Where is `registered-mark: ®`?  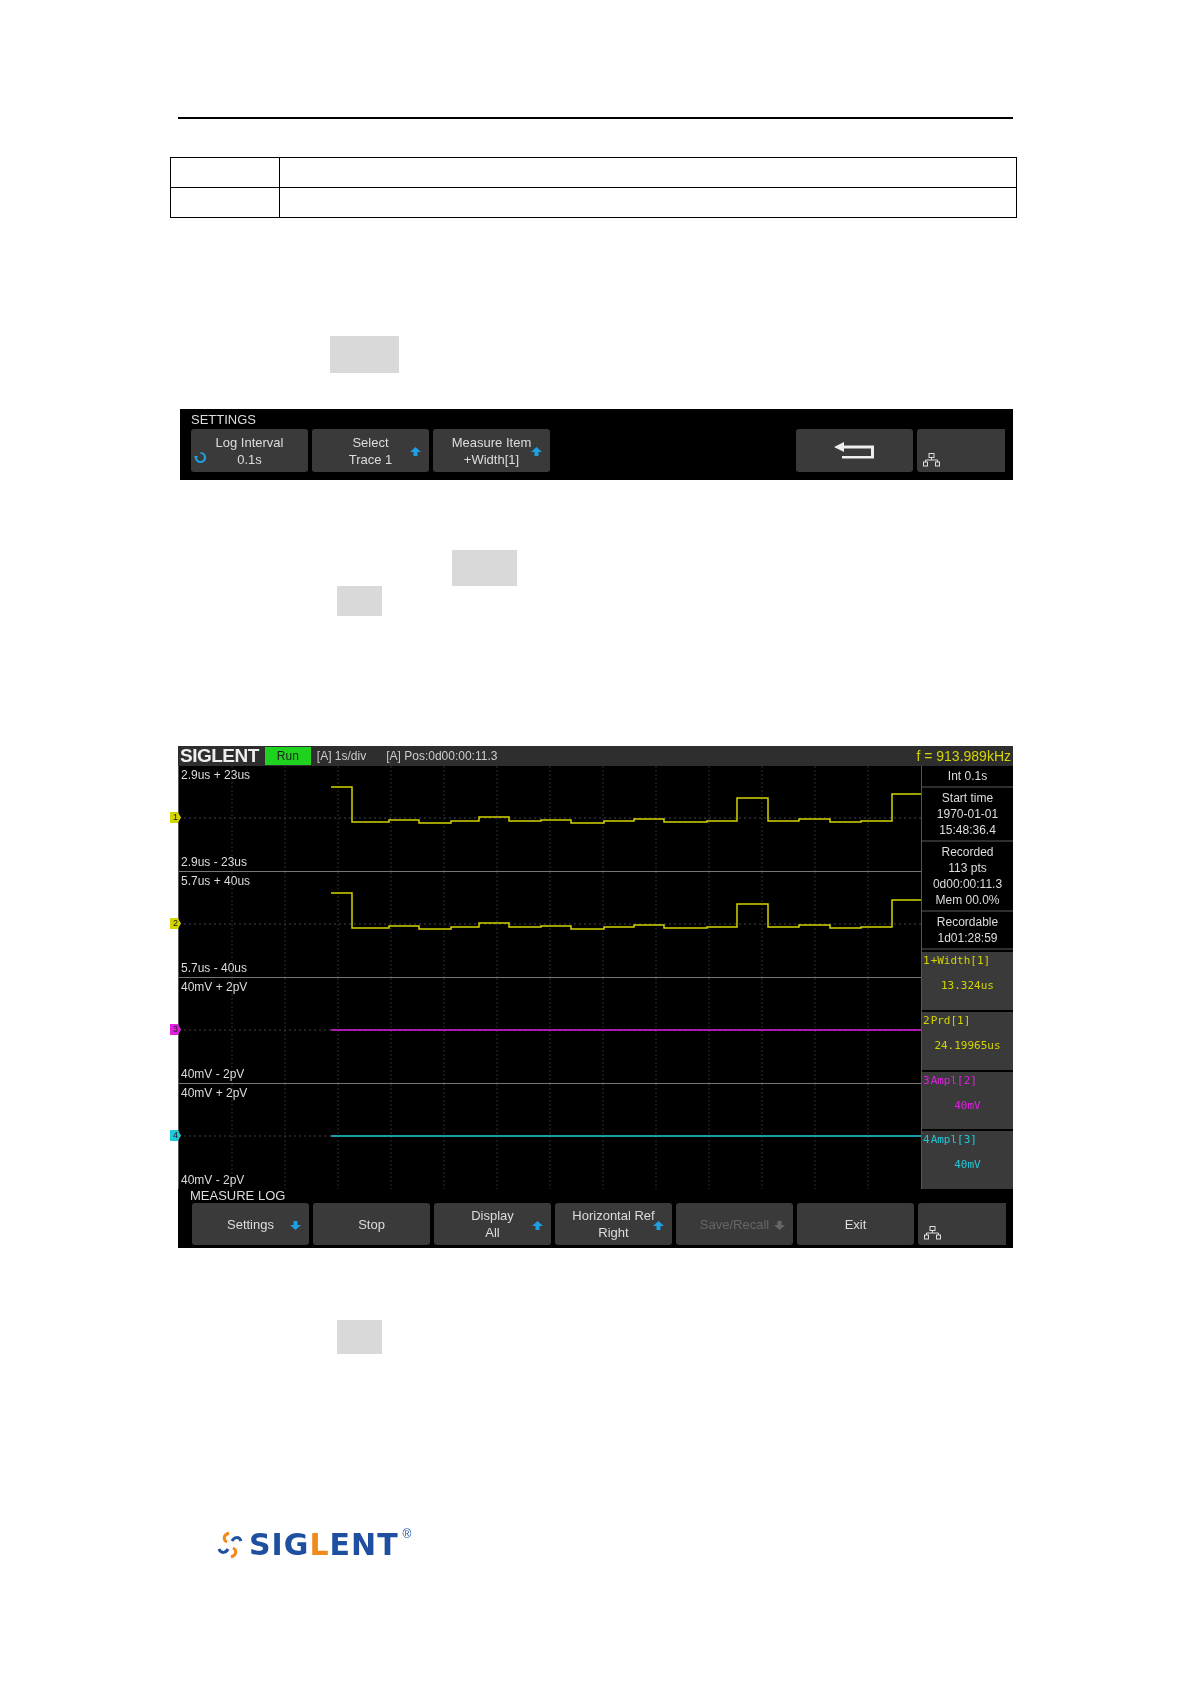
registered-mark: ® is located at coordinates (407, 1534).